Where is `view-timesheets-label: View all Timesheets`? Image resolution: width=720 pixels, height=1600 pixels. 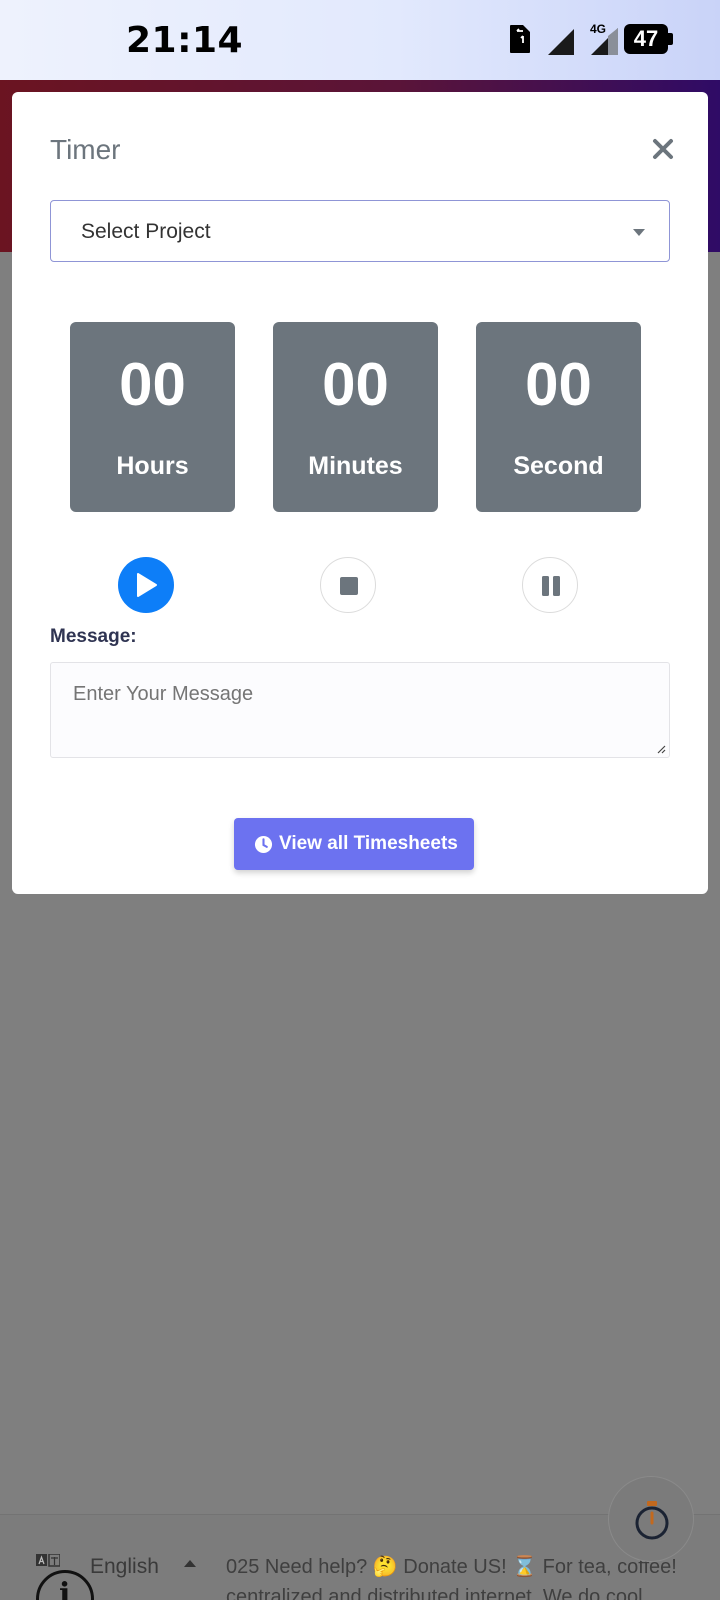 view-timesheets-label: View all Timesheets is located at coordinates (368, 843).